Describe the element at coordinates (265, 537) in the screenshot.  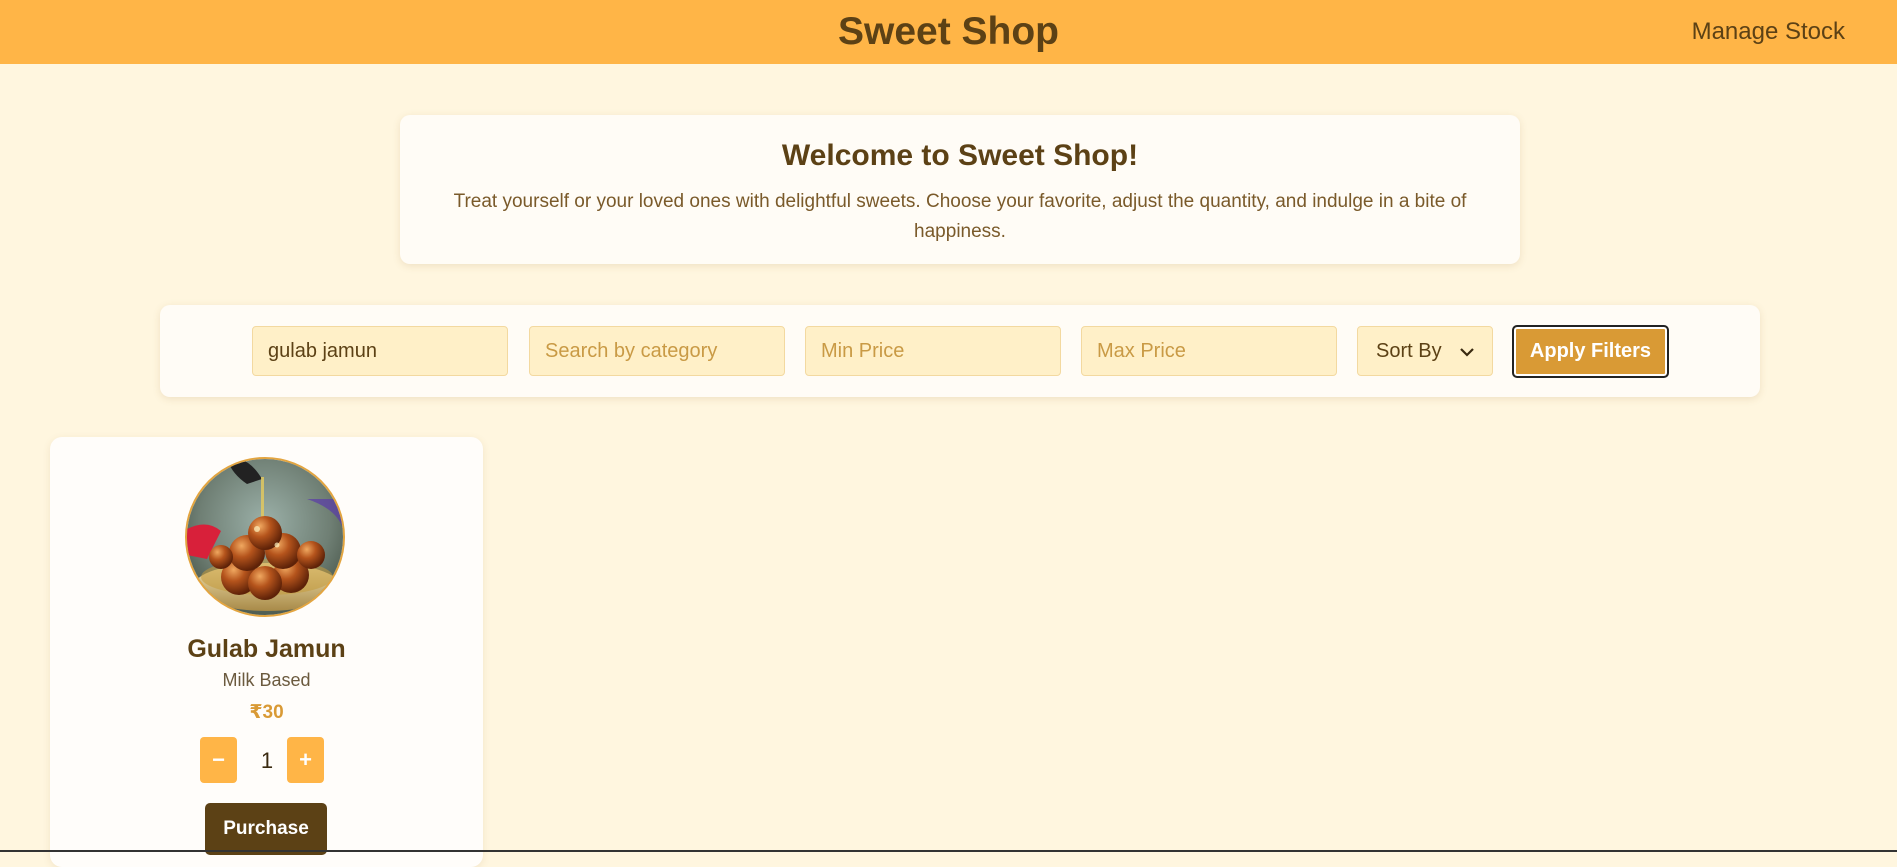
I see `gulab-jamun-photo` at that location.